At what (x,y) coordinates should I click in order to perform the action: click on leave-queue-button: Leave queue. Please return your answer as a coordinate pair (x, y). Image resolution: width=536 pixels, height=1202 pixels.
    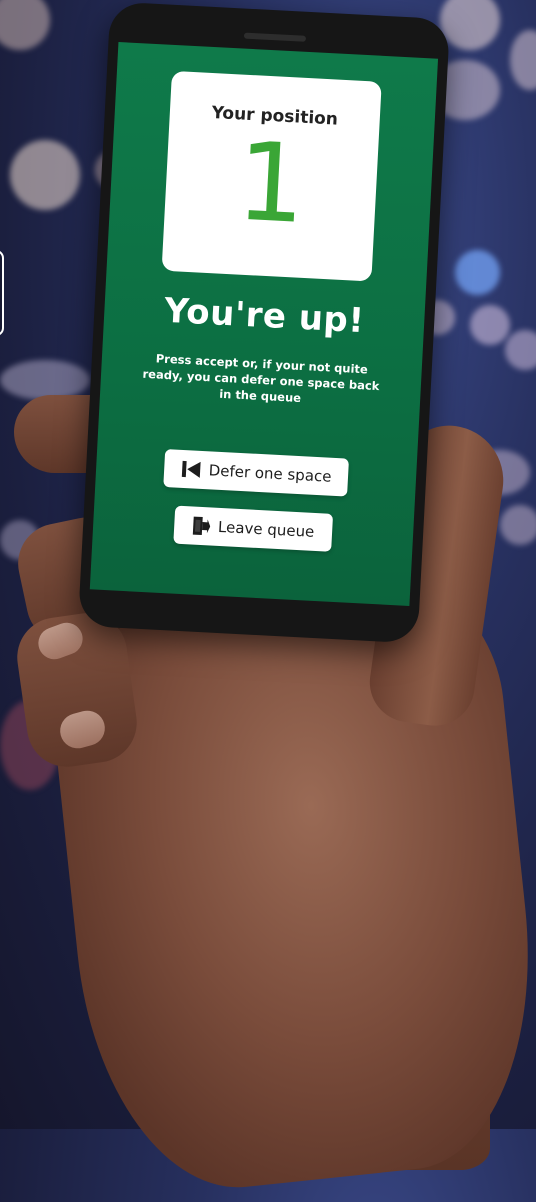
    Looking at the image, I should click on (253, 528).